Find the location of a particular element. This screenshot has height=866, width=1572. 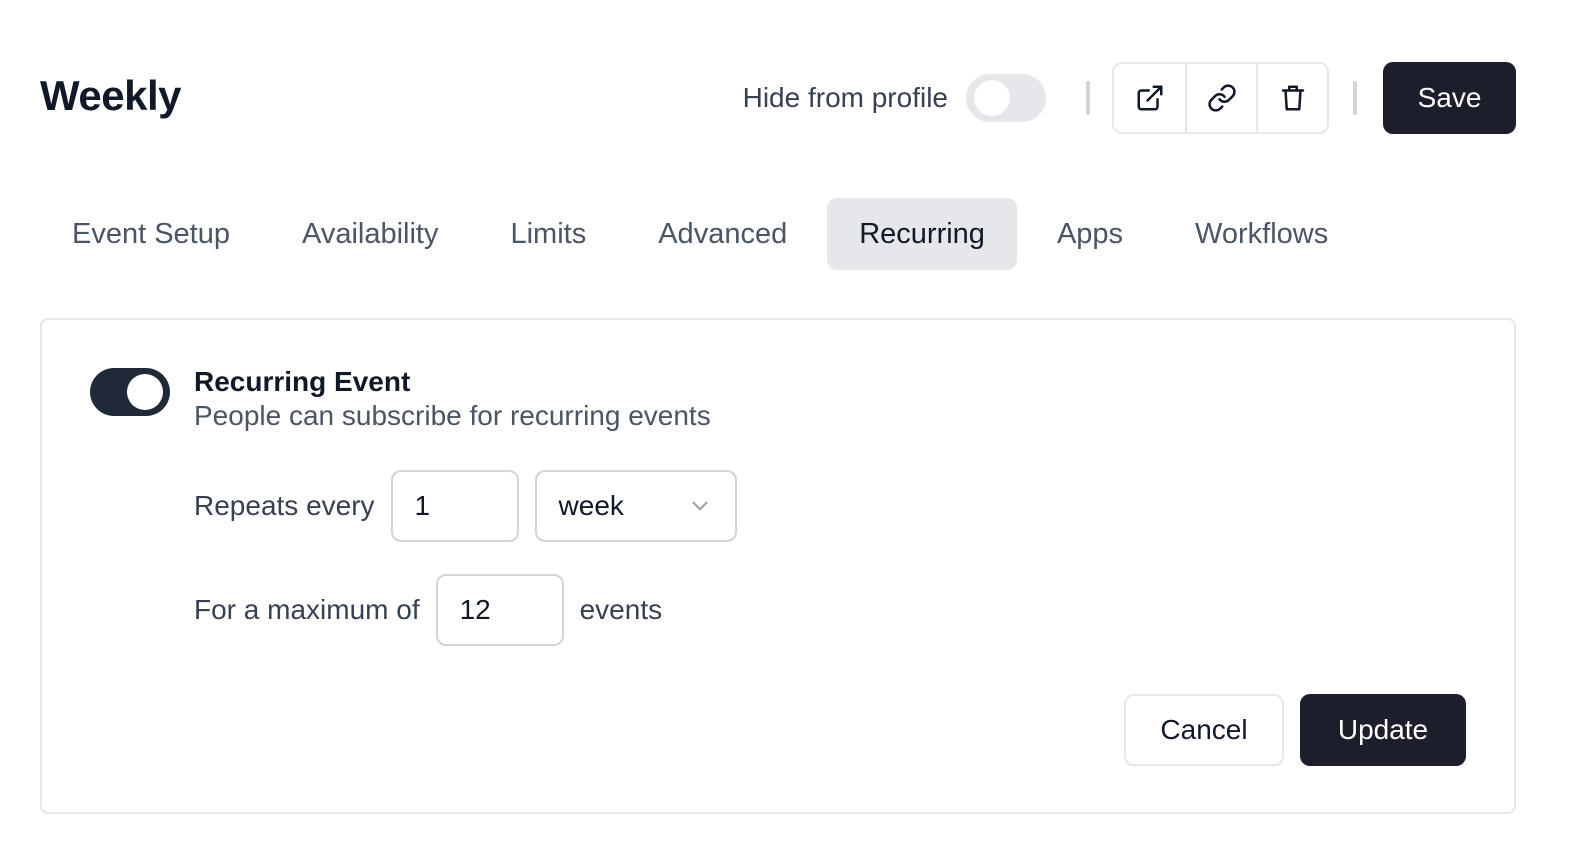

frequency-select-value: week is located at coordinates (591, 505).